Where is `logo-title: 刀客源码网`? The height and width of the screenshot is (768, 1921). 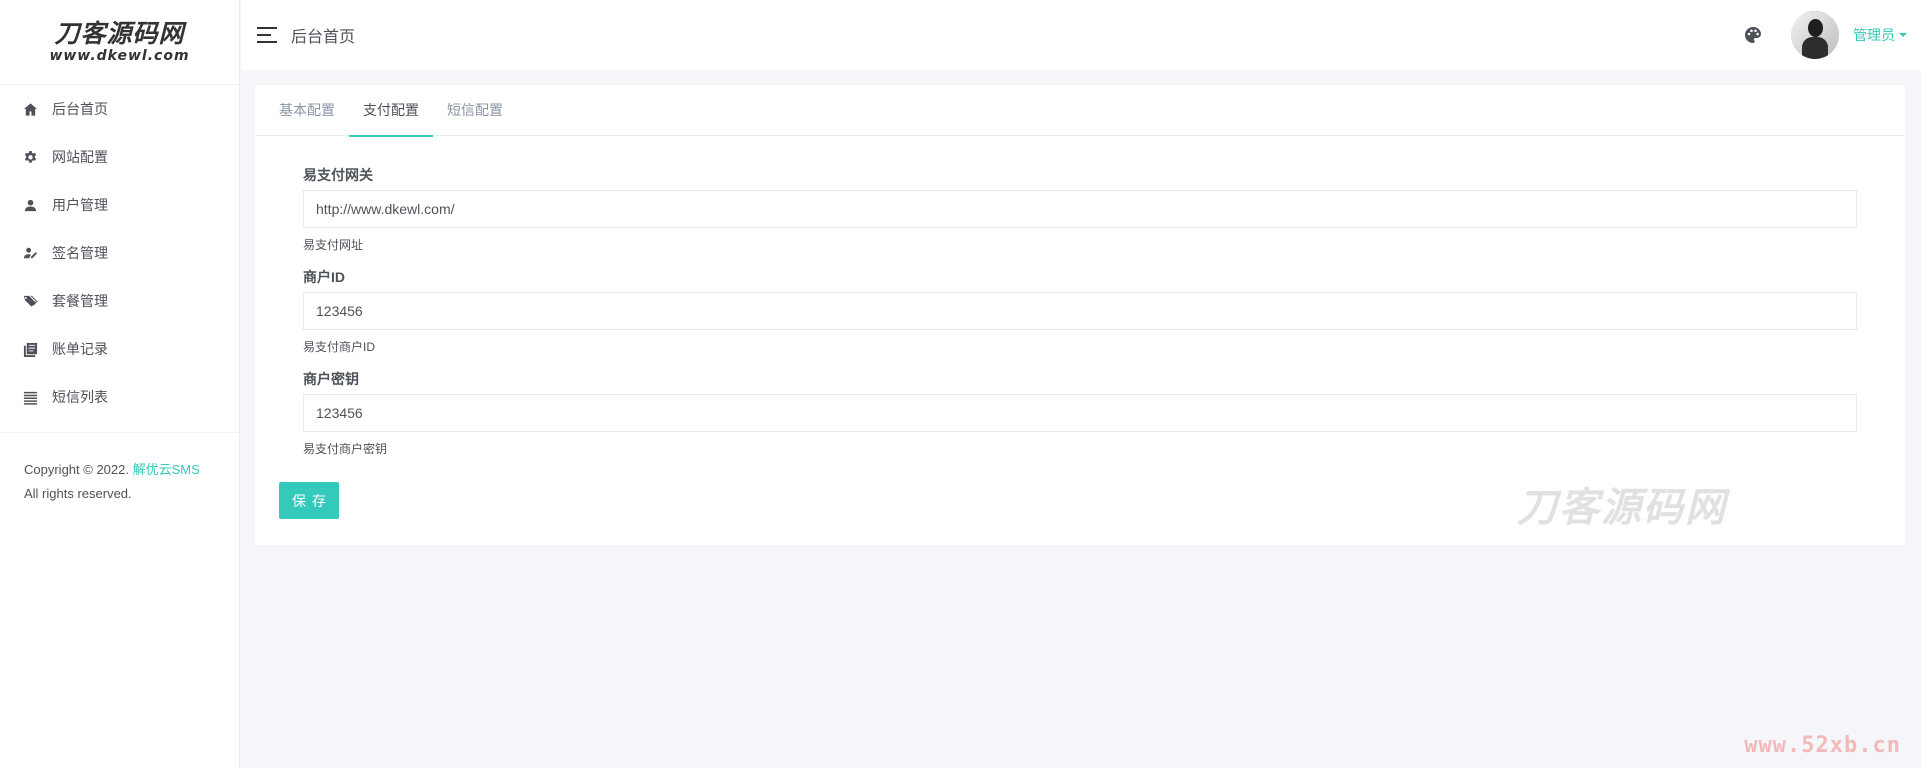 logo-title: 刀客源码网 is located at coordinates (119, 33).